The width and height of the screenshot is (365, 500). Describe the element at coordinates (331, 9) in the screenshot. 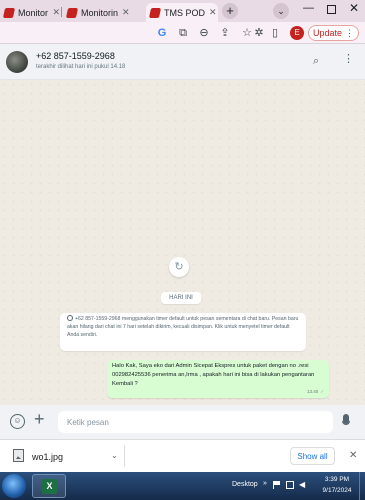

I see `window-maximize-icon` at that location.